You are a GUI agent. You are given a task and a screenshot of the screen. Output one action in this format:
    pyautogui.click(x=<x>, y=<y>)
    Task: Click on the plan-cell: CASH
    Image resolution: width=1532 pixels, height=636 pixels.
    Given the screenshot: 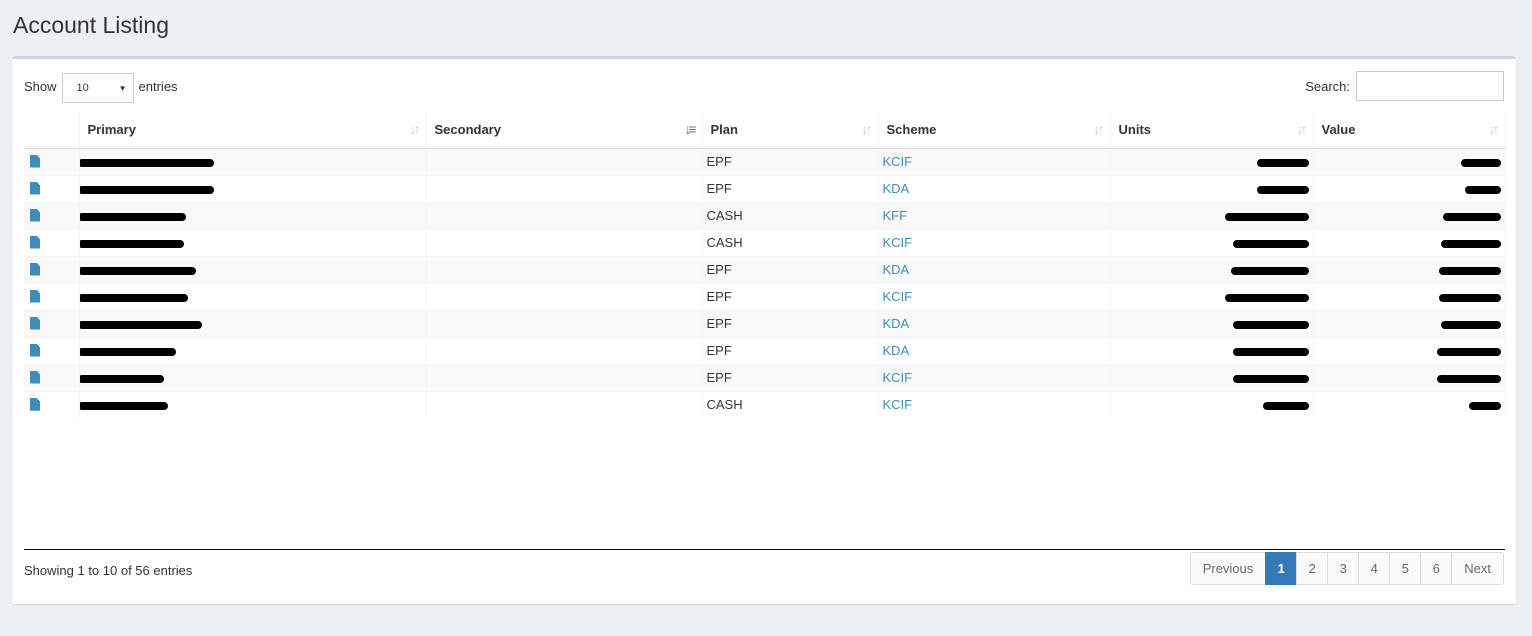 What is the action you would take?
    pyautogui.click(x=790, y=242)
    